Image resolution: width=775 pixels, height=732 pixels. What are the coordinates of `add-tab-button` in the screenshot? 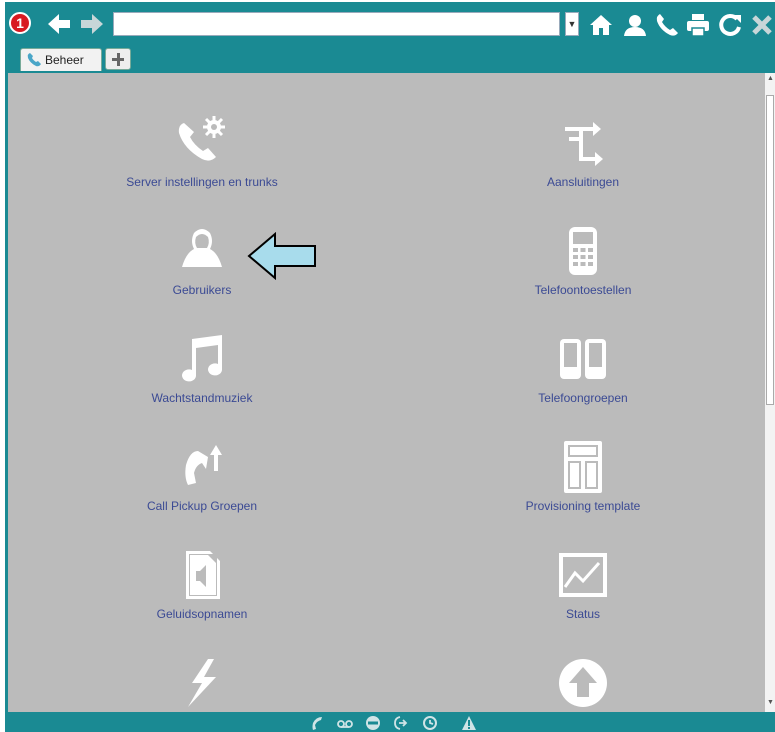 It's located at (118, 59).